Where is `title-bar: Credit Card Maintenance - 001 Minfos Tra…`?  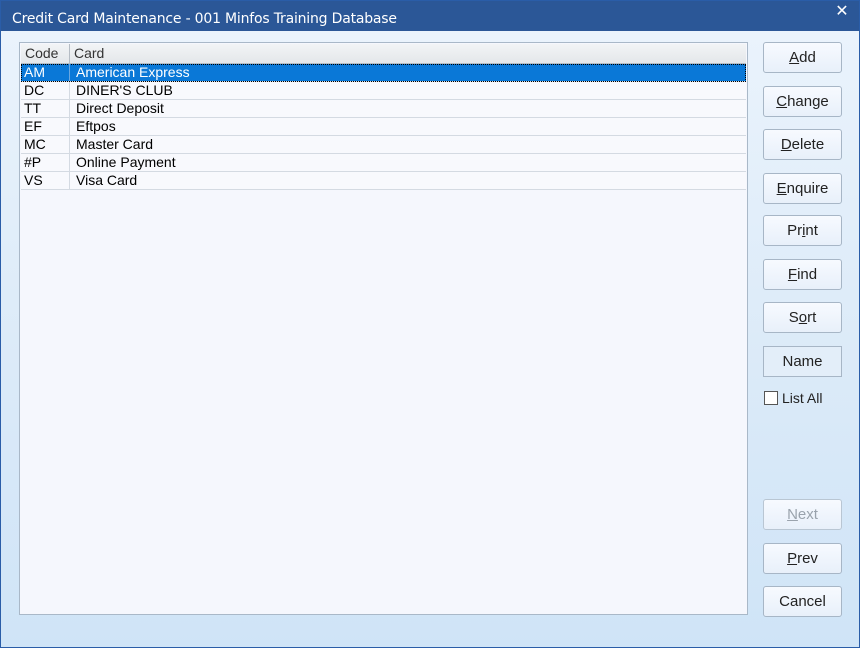 title-bar: Credit Card Maintenance - 001 Minfos Tra… is located at coordinates (430, 16).